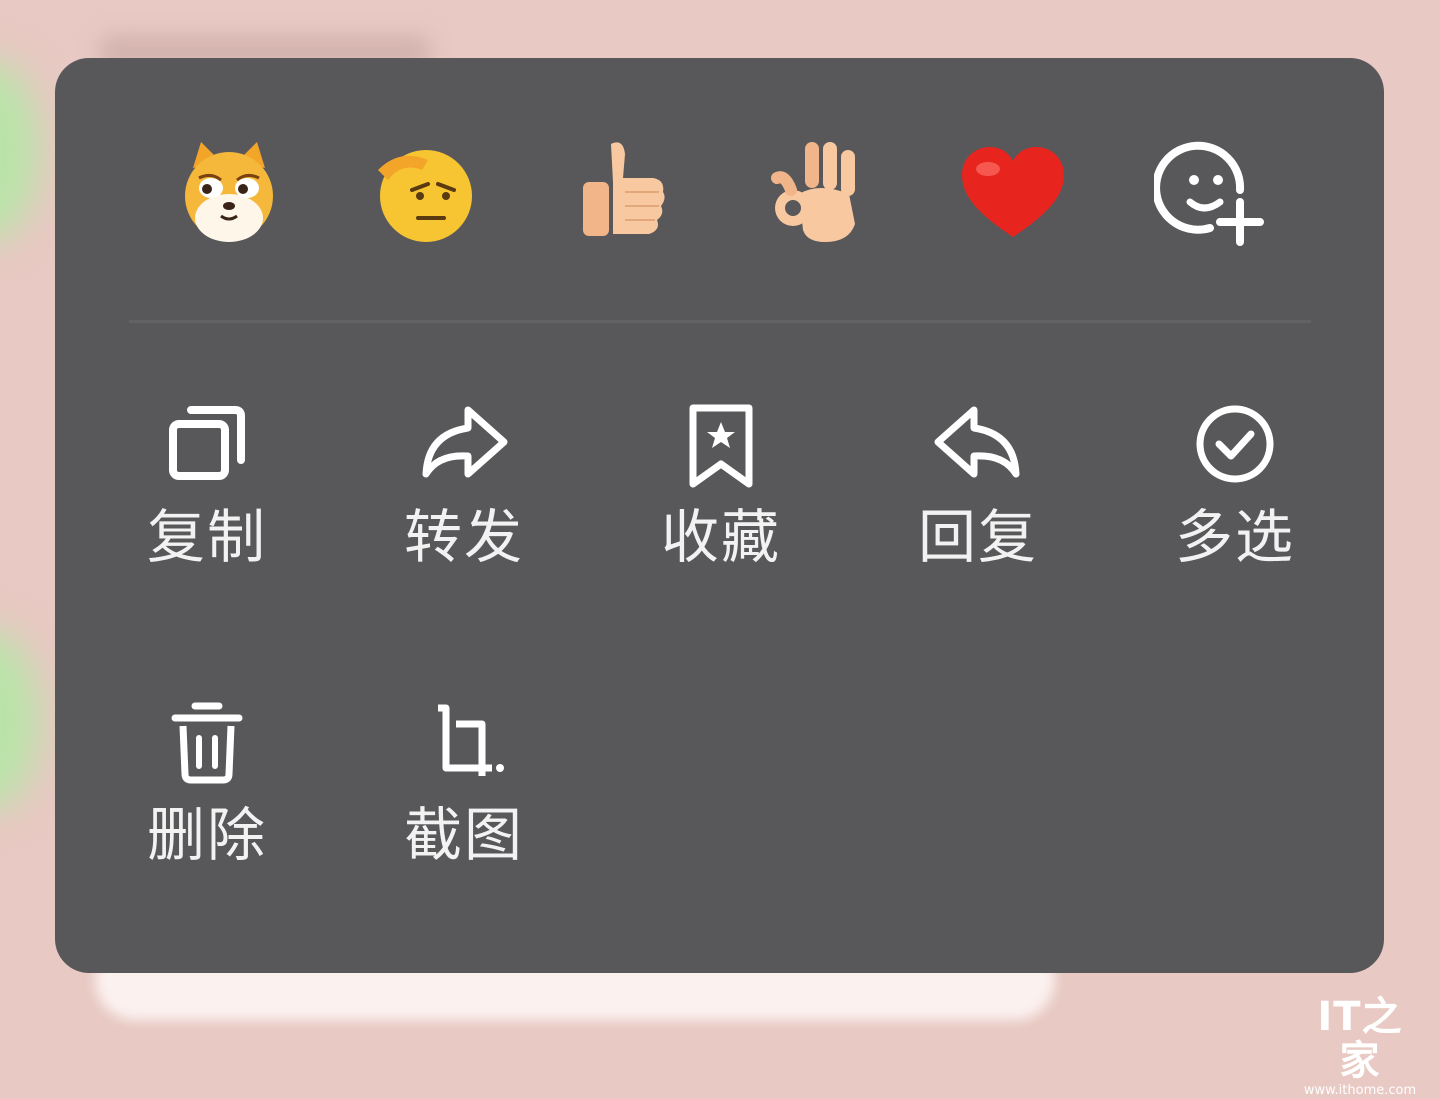  Describe the element at coordinates (720, 537) in the screenshot. I see `favorite-label: 收藏` at that location.